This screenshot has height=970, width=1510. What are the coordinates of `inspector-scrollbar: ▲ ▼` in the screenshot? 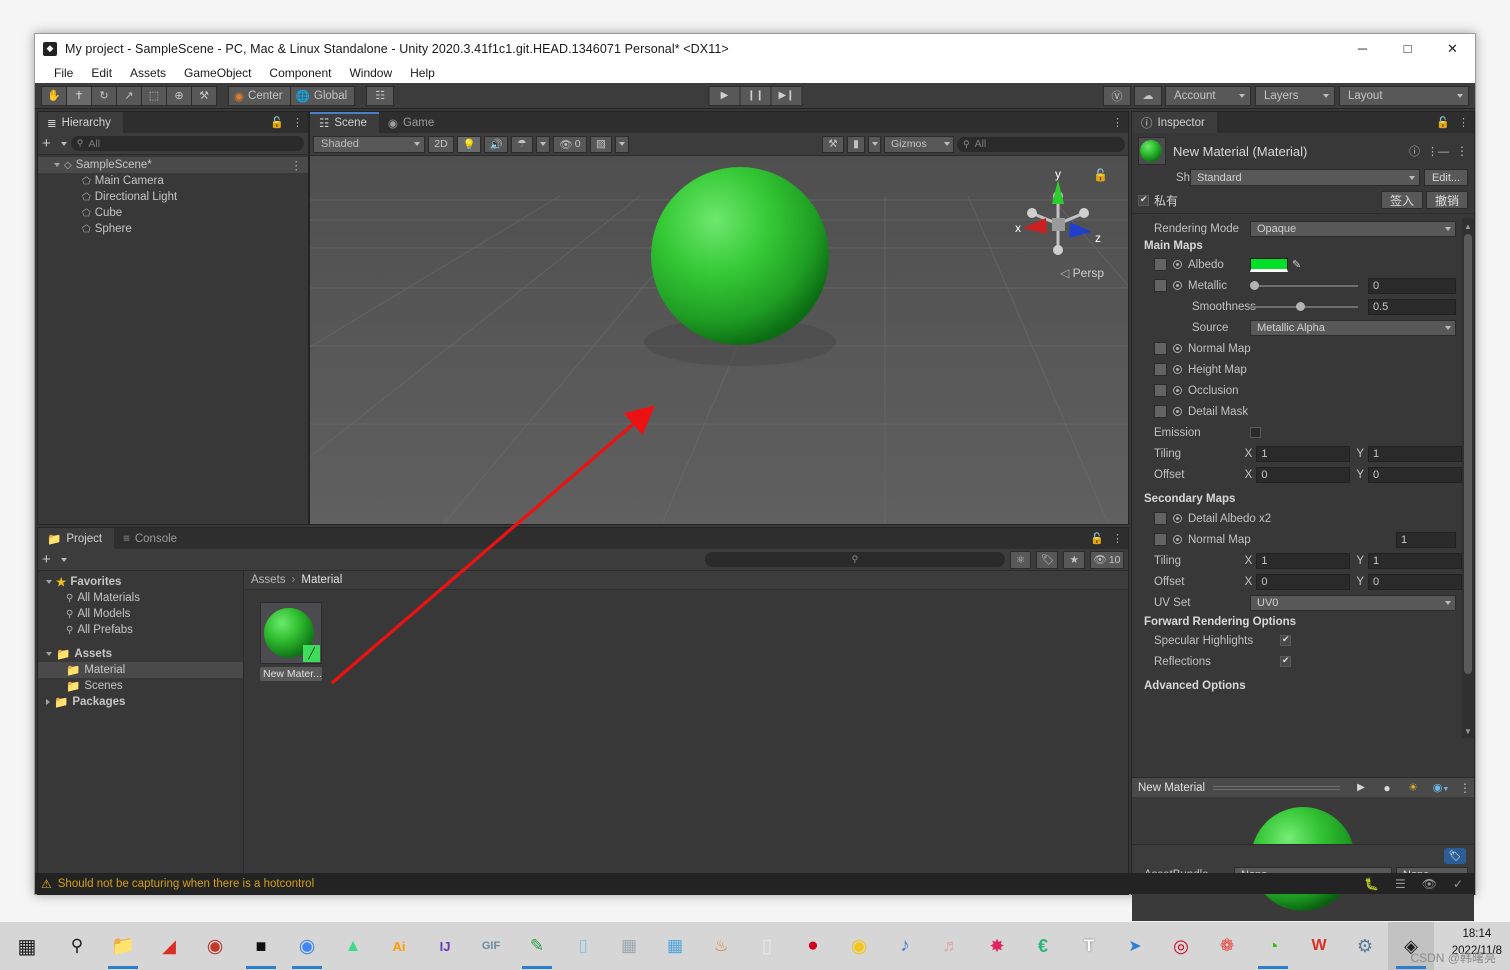 It's located at (1468, 478).